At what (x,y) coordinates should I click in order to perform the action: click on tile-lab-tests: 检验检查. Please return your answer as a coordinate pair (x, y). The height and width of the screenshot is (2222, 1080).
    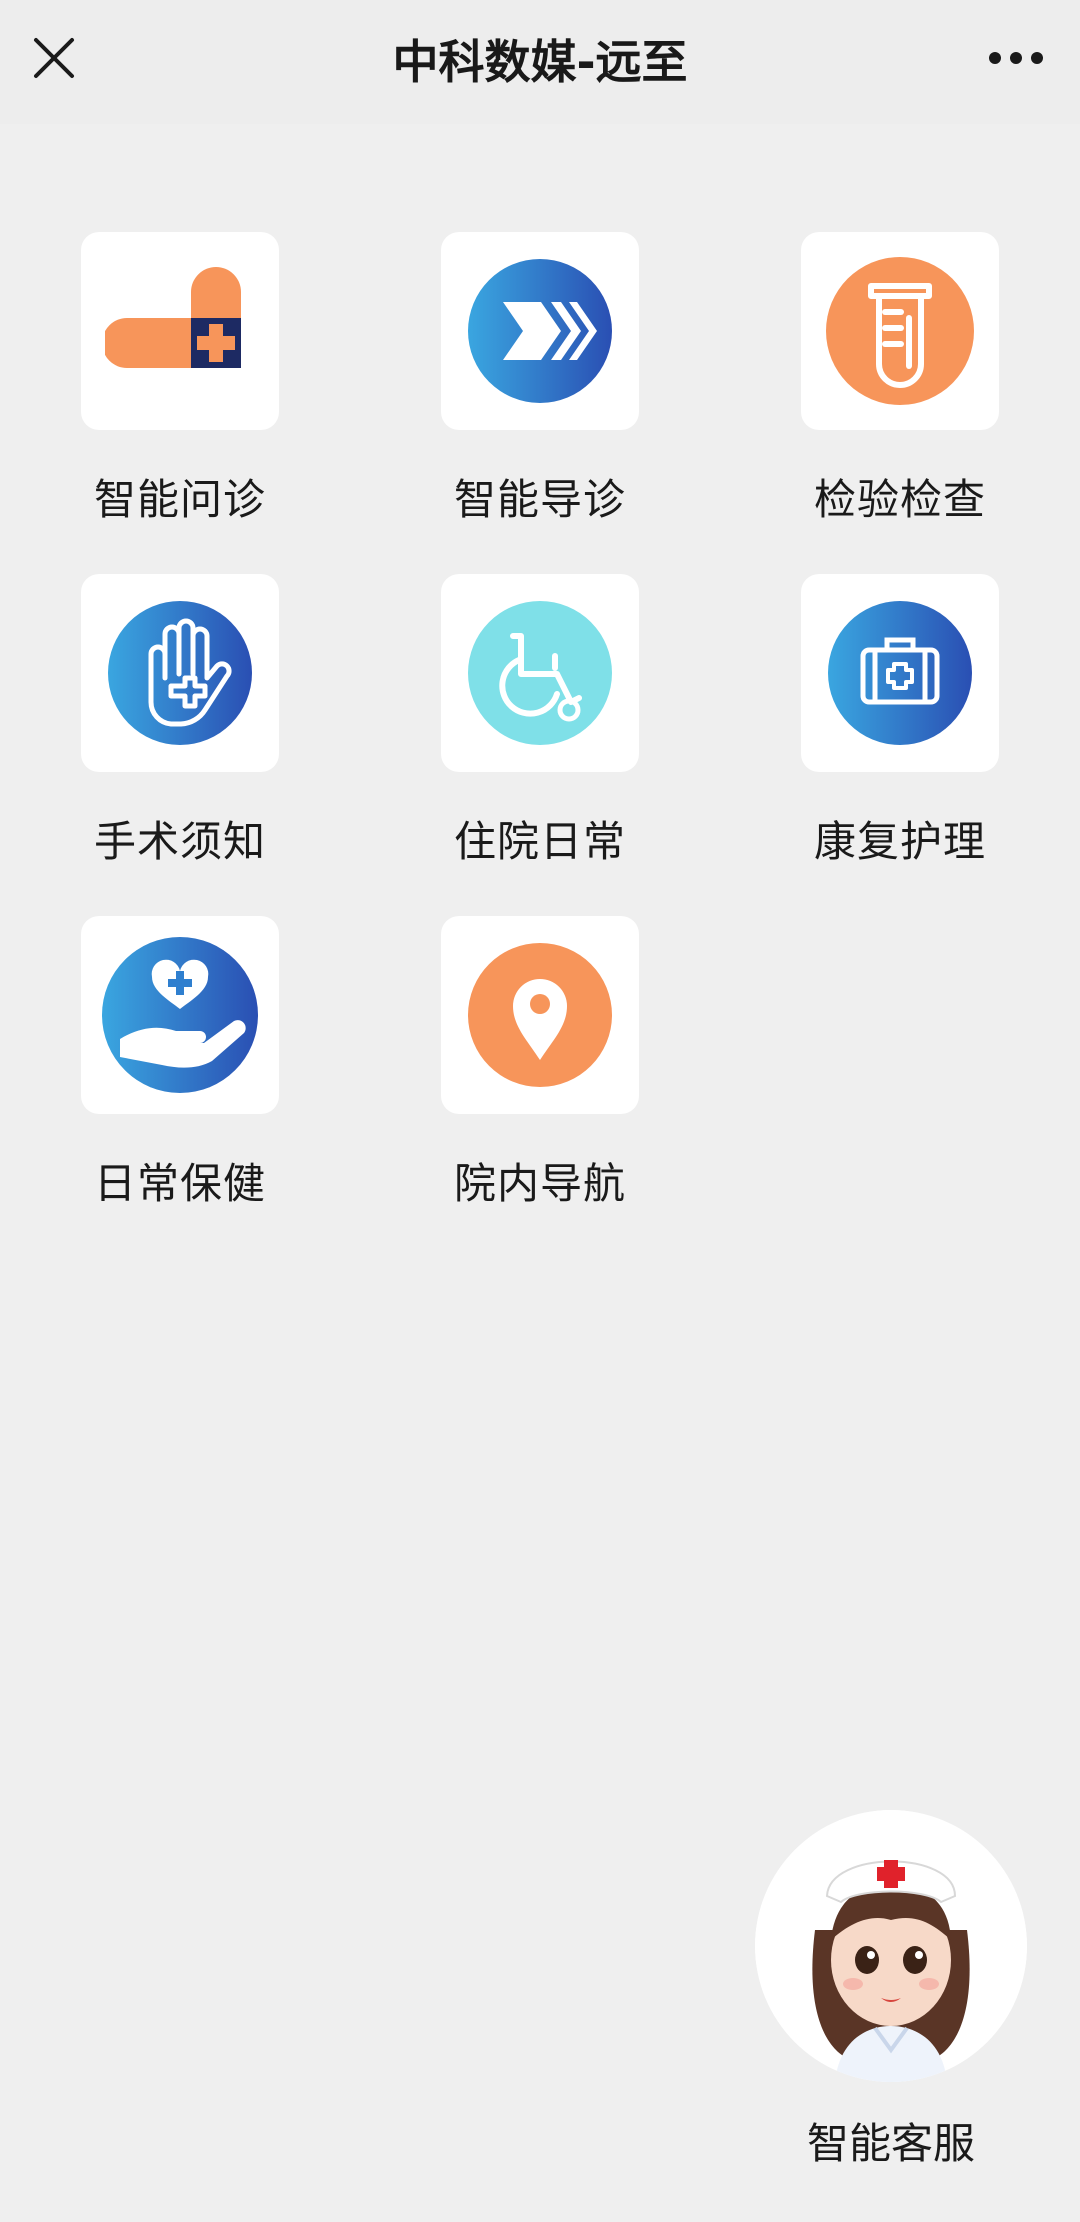
    Looking at the image, I should click on (900, 379).